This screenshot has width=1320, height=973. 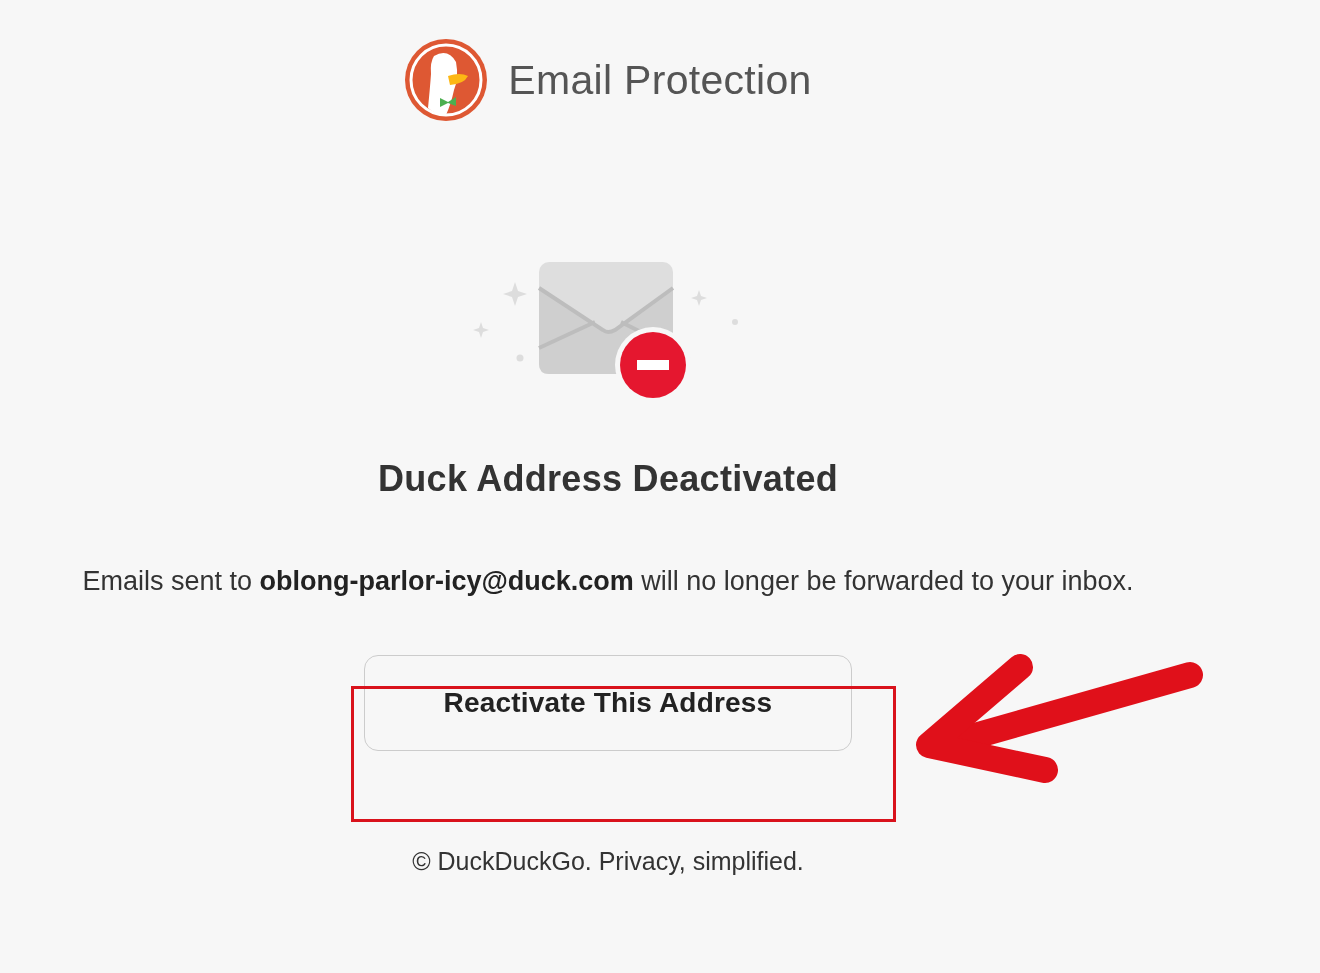 What do you see at coordinates (446, 80) in the screenshot?
I see `logo-icon` at bounding box center [446, 80].